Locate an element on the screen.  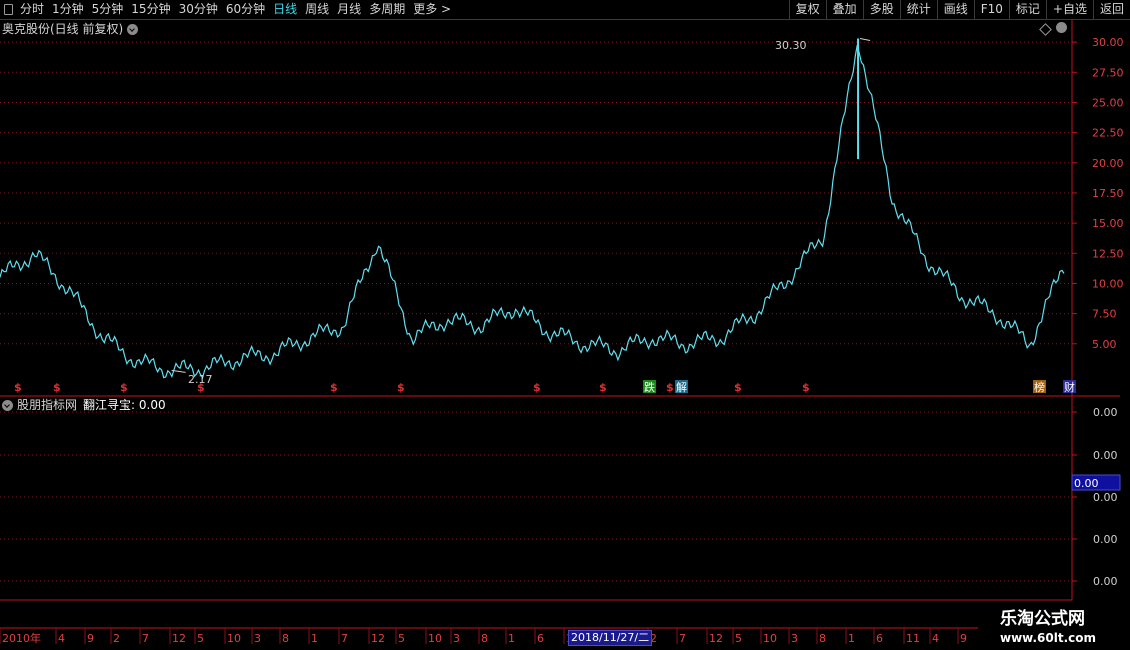
y-tick-label: 15.00 is located at coordinates (1108, 223).